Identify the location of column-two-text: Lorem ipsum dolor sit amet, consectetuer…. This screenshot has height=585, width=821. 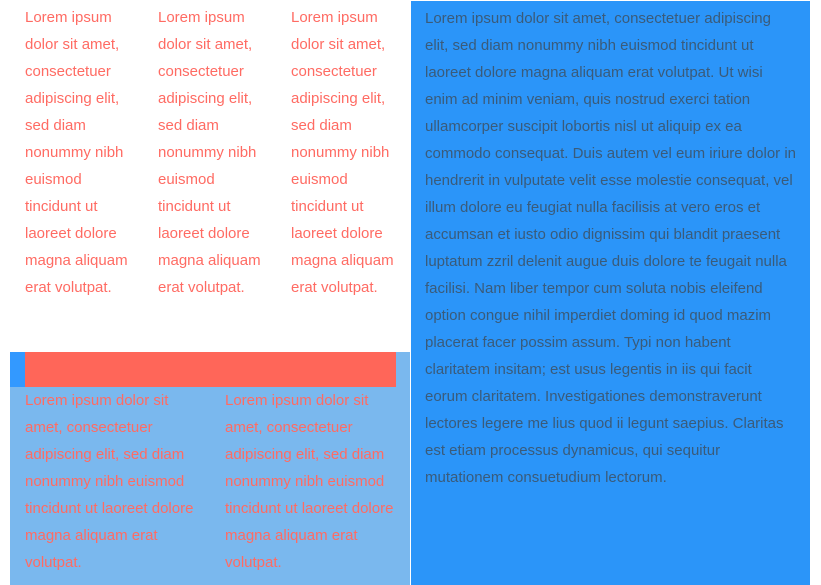
(209, 152).